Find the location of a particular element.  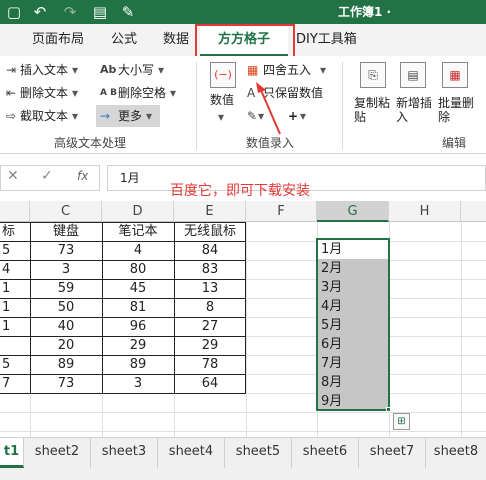

table-header-cell: 键盘 is located at coordinates (66, 231).